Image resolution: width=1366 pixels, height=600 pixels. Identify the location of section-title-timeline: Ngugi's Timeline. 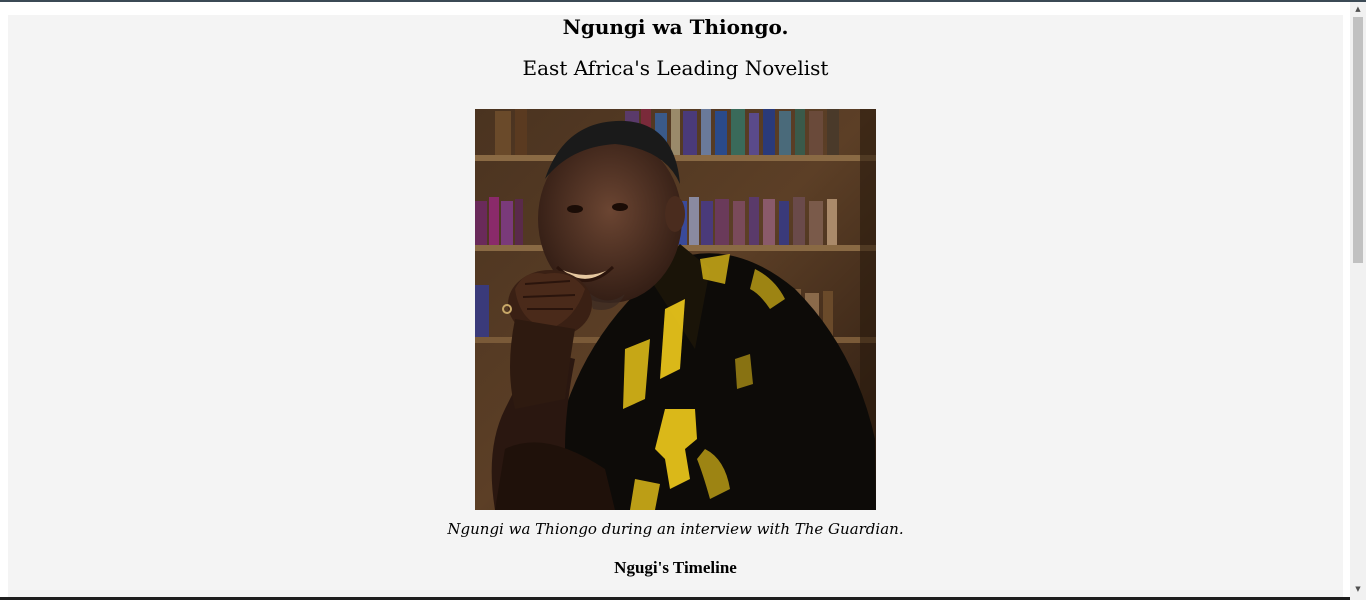
(675, 567).